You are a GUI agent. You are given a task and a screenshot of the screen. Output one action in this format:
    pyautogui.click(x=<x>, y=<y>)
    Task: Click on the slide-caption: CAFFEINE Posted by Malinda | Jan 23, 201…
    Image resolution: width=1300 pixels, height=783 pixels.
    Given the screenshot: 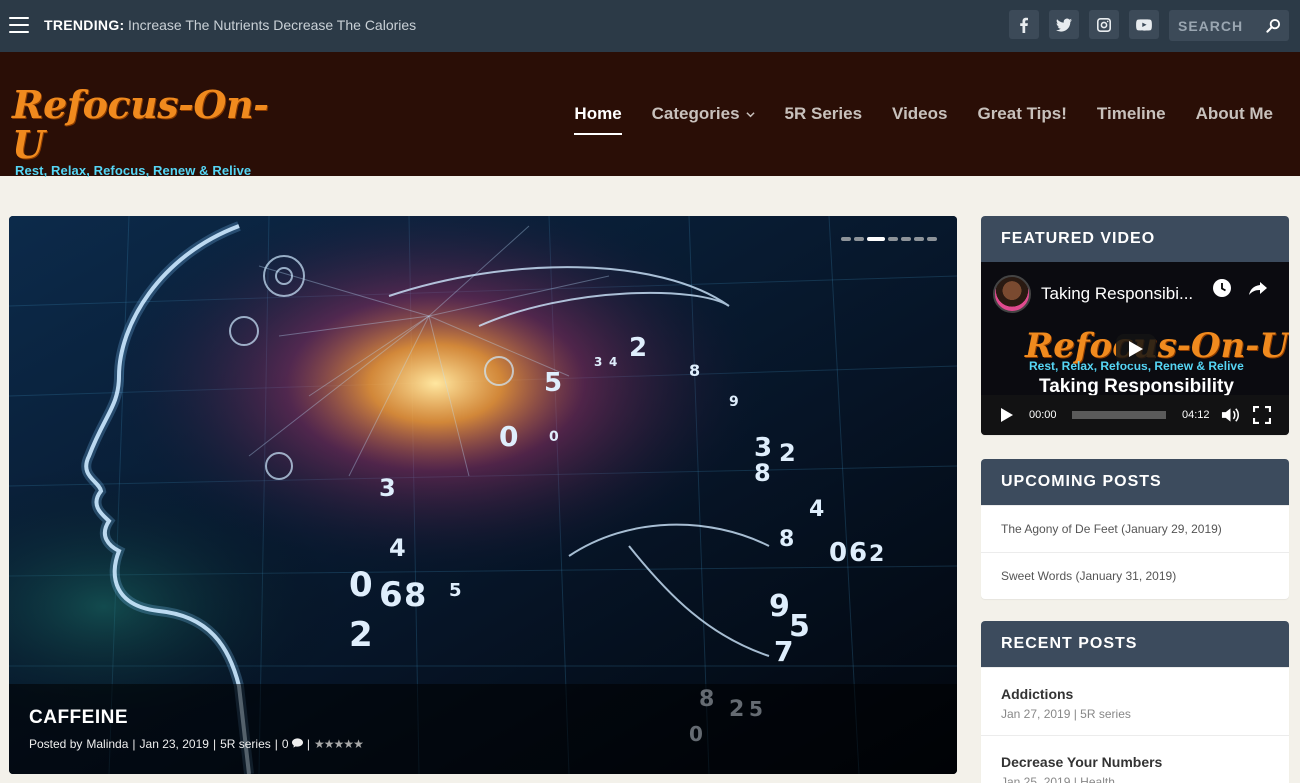 What is the action you would take?
    pyautogui.click(x=483, y=729)
    